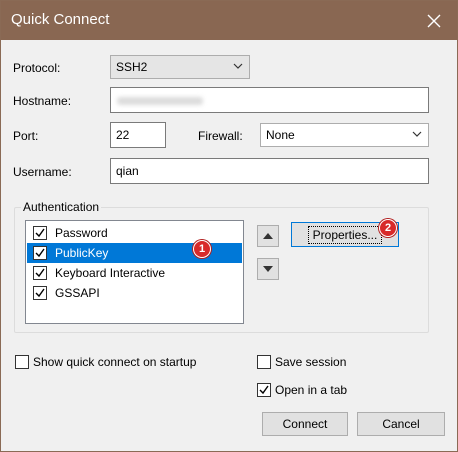 The height and width of the screenshot is (452, 458). What do you see at coordinates (229, 20) in the screenshot?
I see `title-bar: Quick Connect` at bounding box center [229, 20].